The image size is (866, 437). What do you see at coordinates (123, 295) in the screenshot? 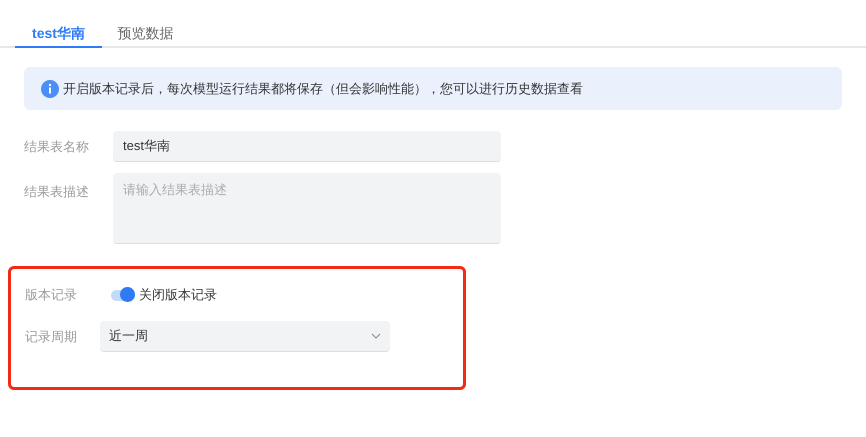
I see `toggle-switch` at bounding box center [123, 295].